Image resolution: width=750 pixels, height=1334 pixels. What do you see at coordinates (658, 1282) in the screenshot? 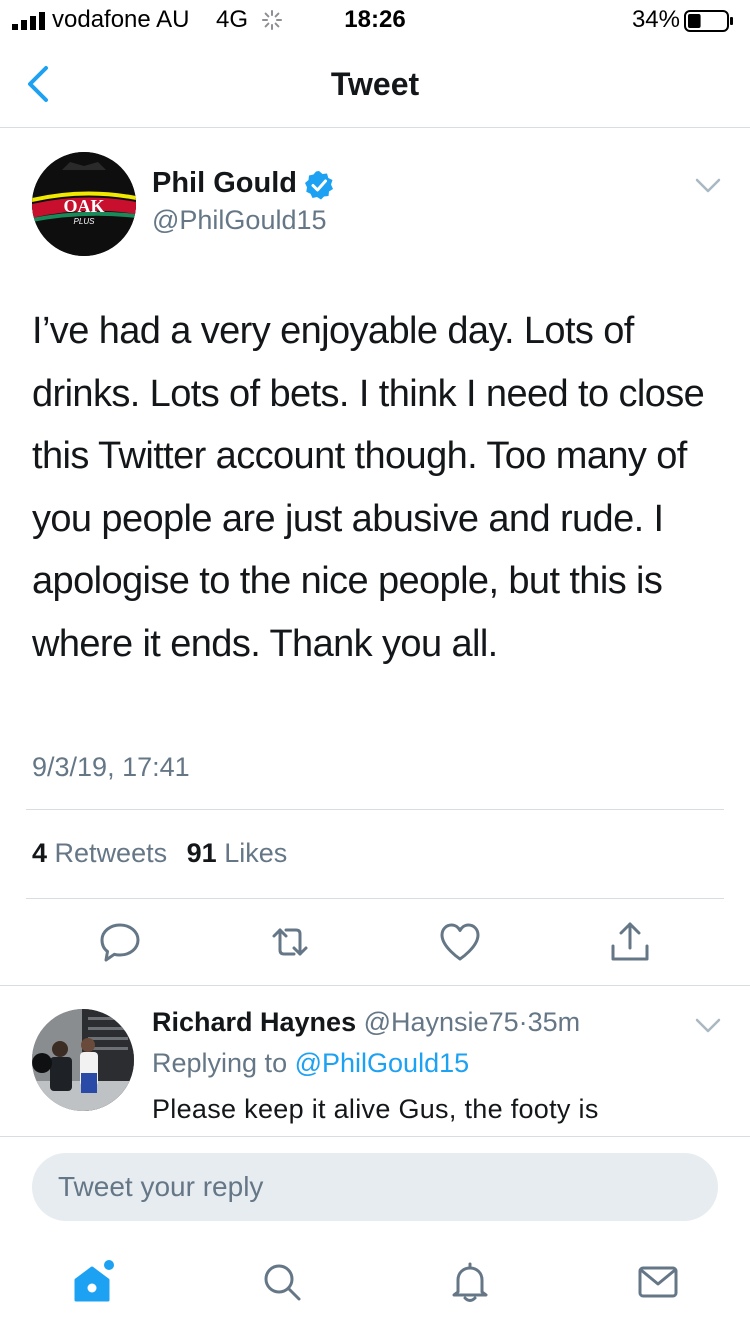
I see `messages-icon` at bounding box center [658, 1282].